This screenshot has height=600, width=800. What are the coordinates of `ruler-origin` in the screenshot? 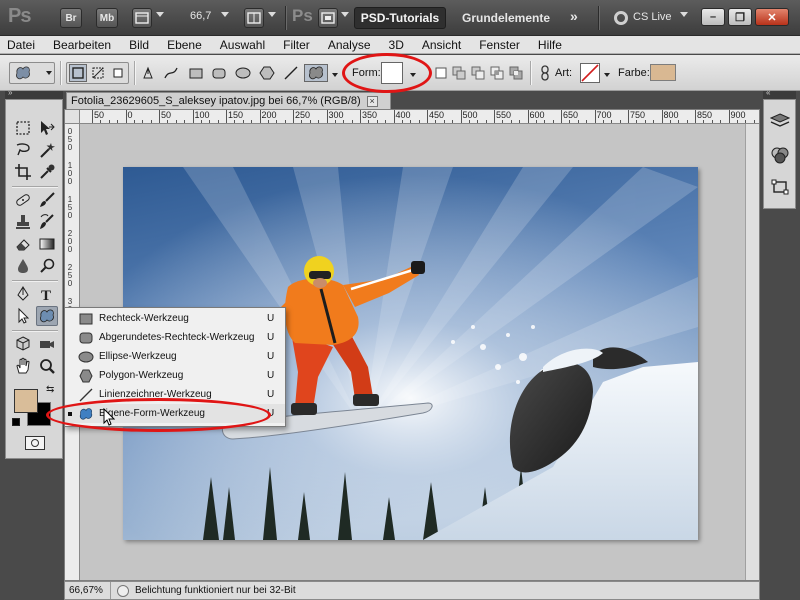 It's located at (72, 117).